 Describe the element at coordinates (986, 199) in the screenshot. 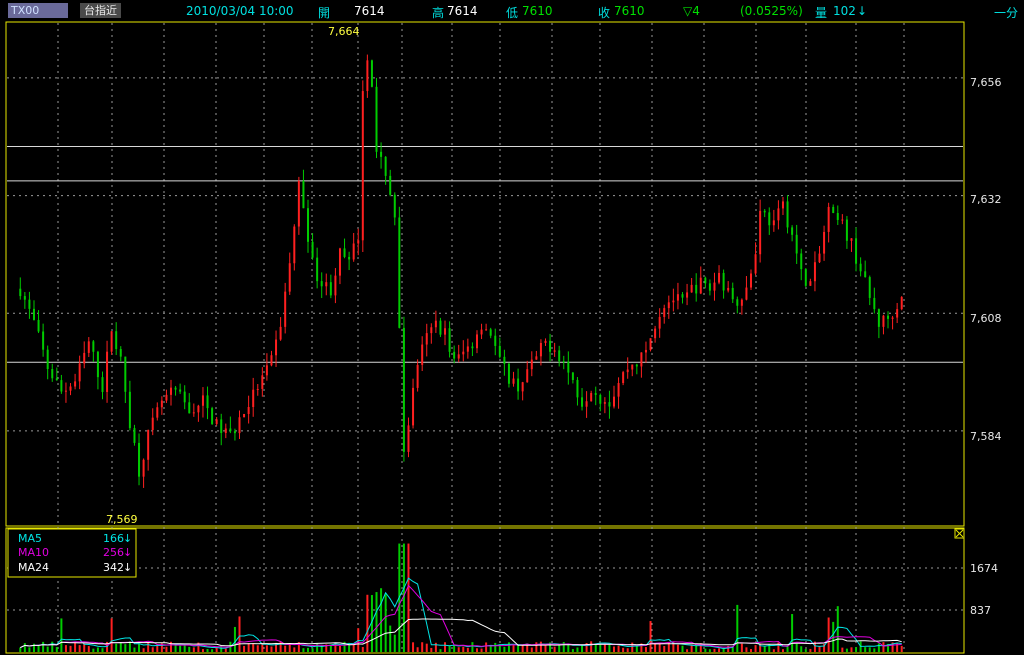

I see `price-tick: 7,632` at that location.